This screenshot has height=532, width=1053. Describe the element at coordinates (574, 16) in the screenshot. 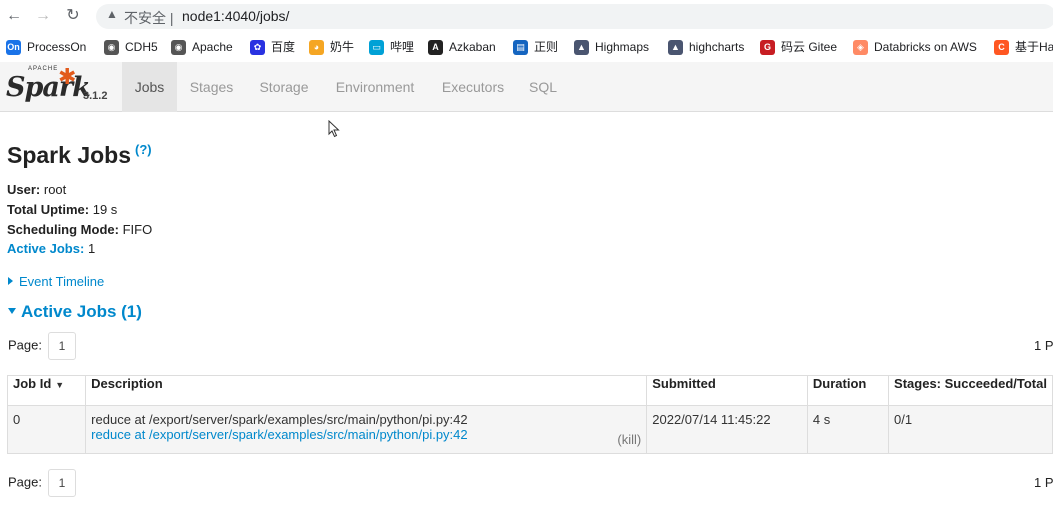

I see `address-bar: ▲ 不安全 | node1:4040/jobs/` at that location.